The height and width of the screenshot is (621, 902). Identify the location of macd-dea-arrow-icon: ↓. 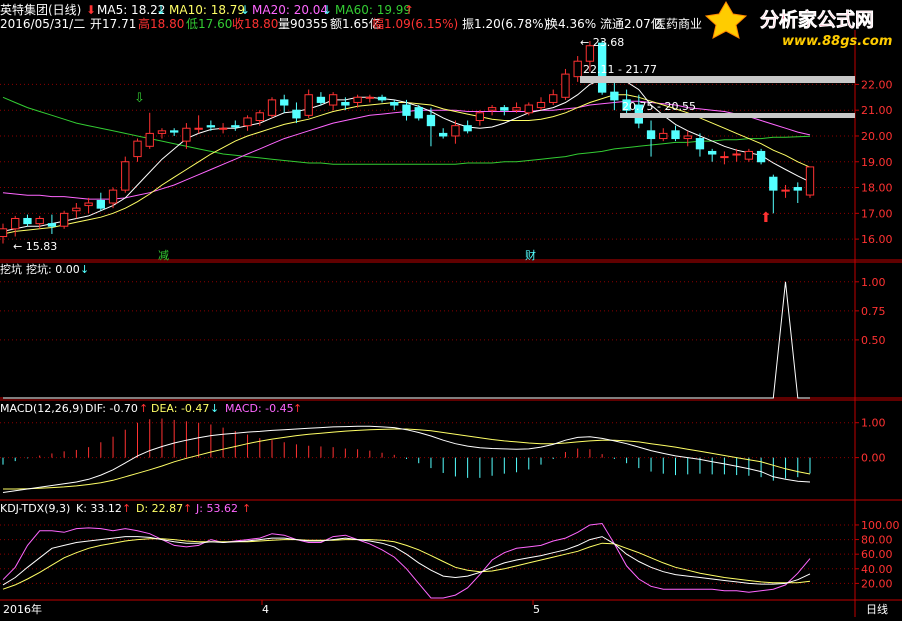
(214, 408).